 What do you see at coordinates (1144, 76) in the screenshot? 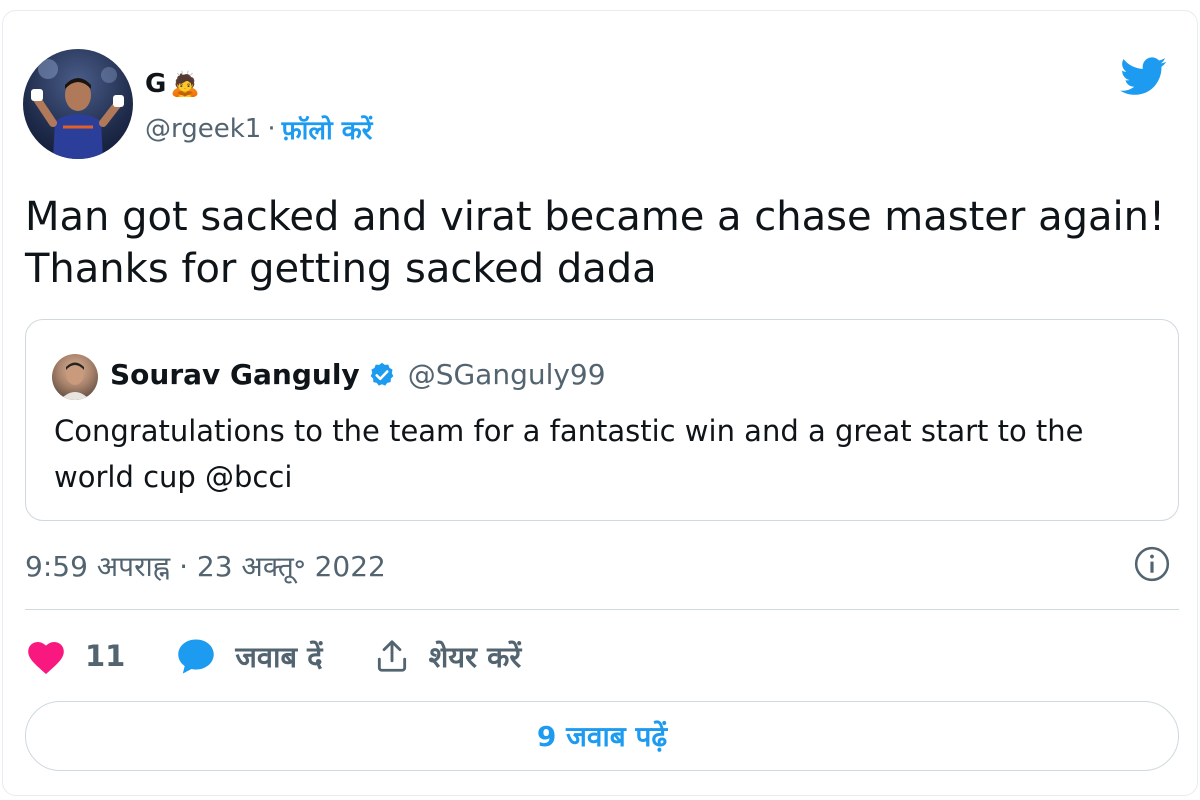
I see `twitter-bird-icon` at bounding box center [1144, 76].